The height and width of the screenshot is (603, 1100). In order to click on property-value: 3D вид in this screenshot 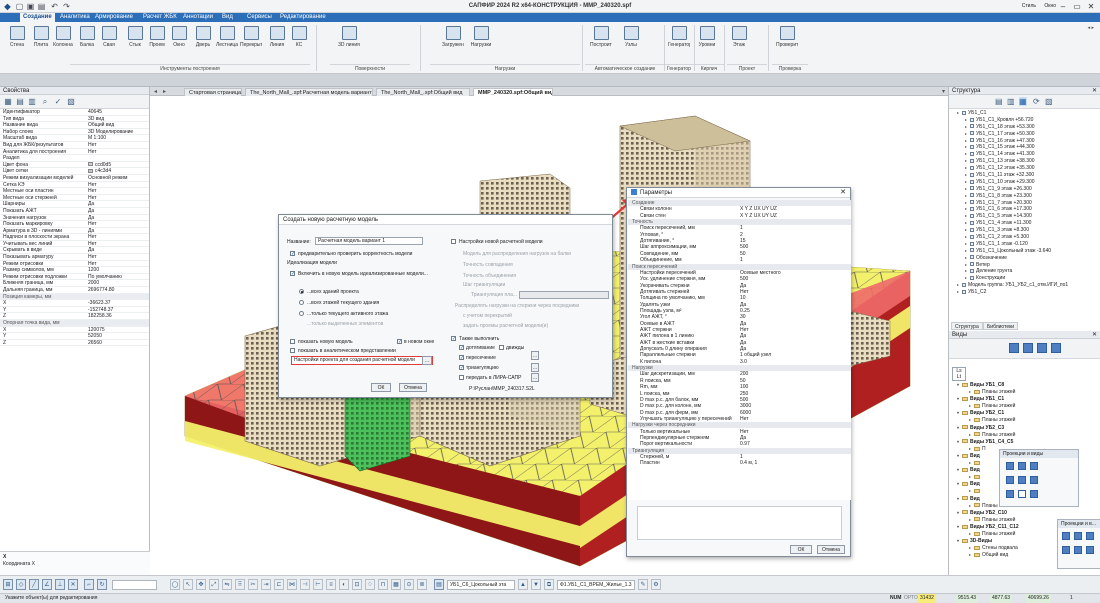, I will do `click(118, 119)`.